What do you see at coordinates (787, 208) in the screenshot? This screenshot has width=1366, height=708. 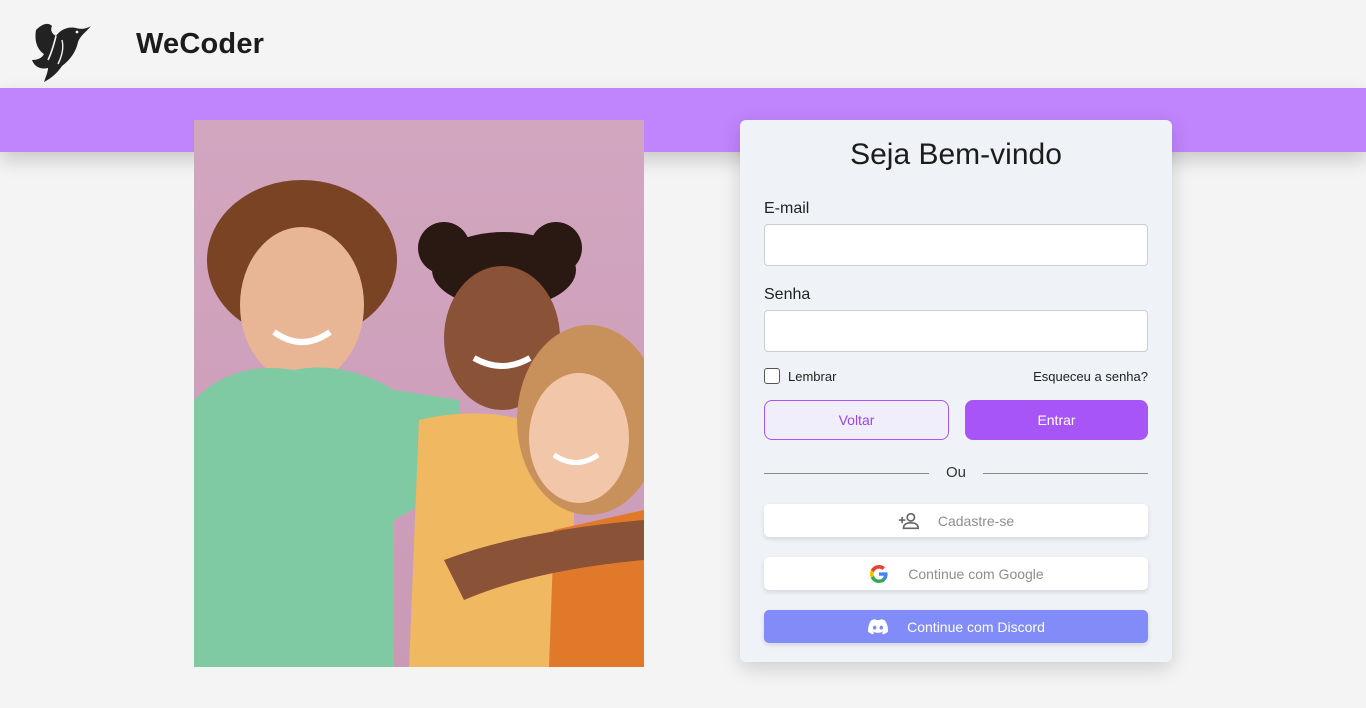 I see `email-label: E-mail` at bounding box center [787, 208].